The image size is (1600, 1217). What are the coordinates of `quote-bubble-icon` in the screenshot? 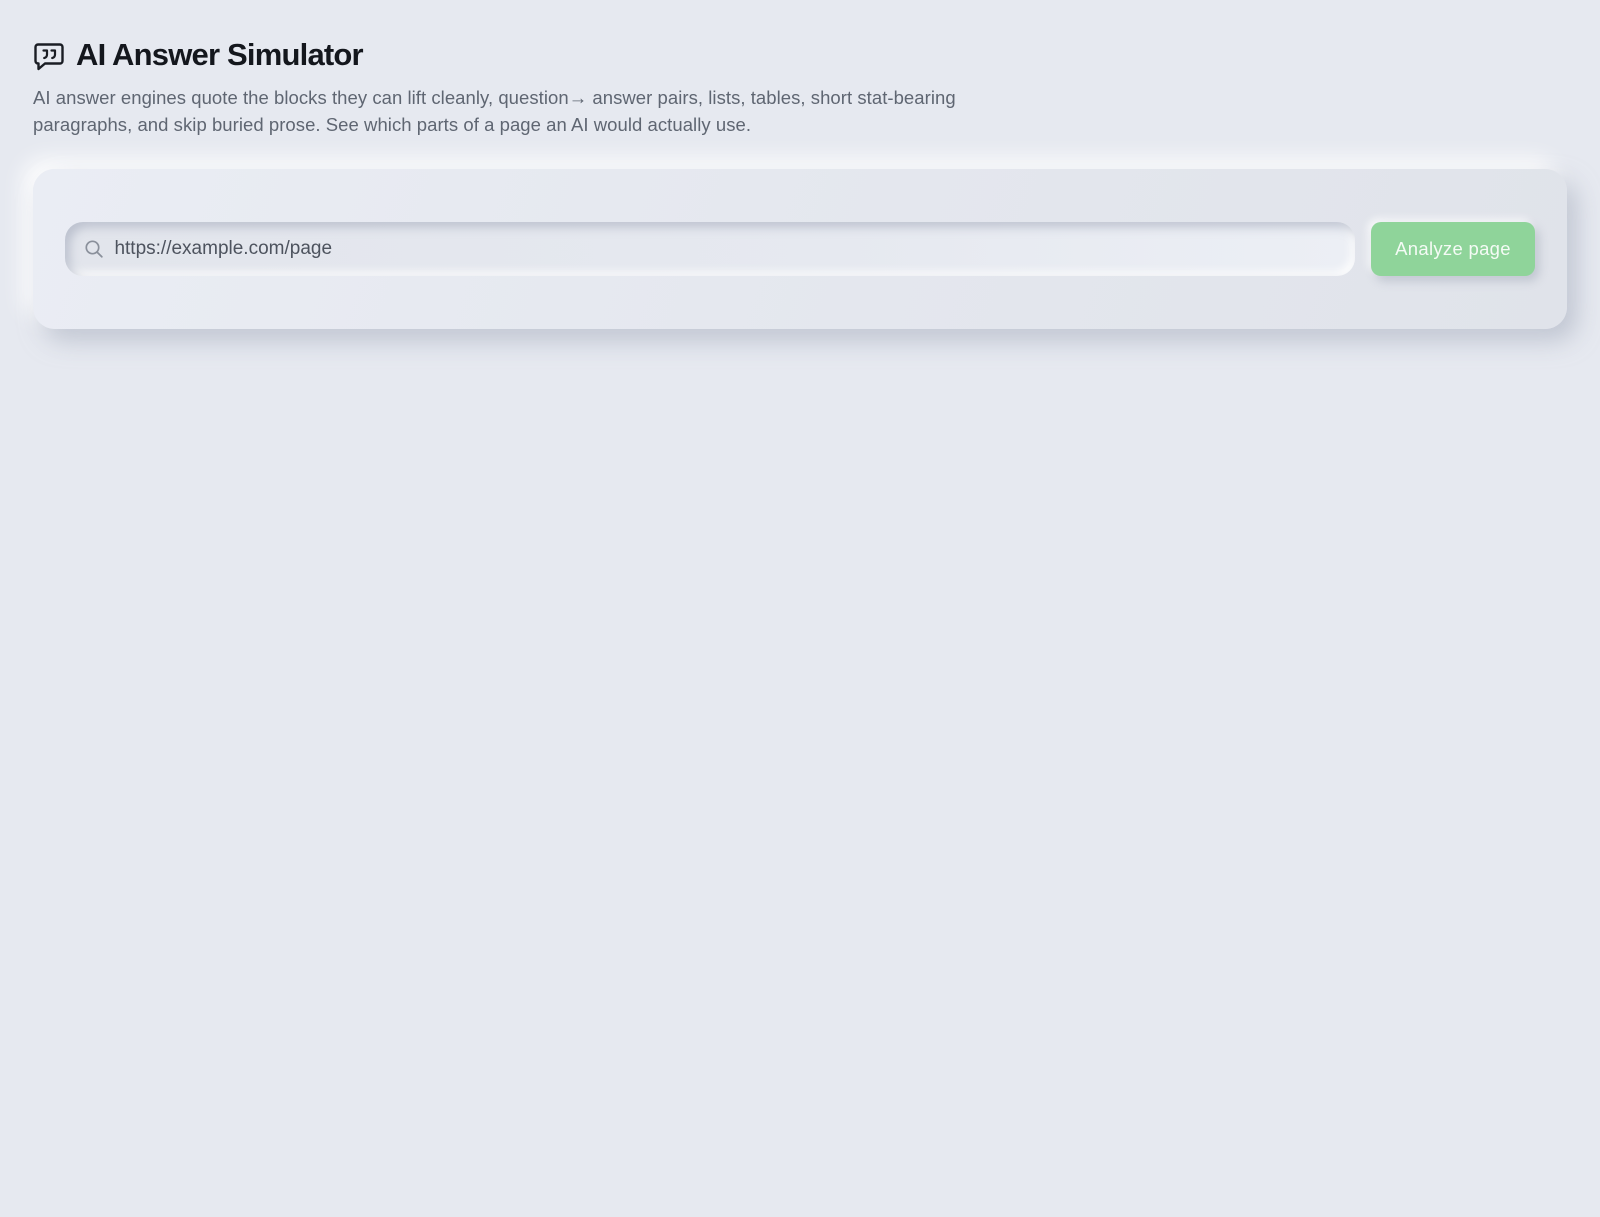 It's located at (49, 56).